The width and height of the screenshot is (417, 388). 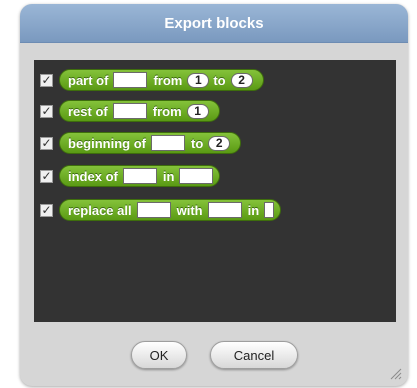 I want to click on block-label: part of, so click(x=88, y=80).